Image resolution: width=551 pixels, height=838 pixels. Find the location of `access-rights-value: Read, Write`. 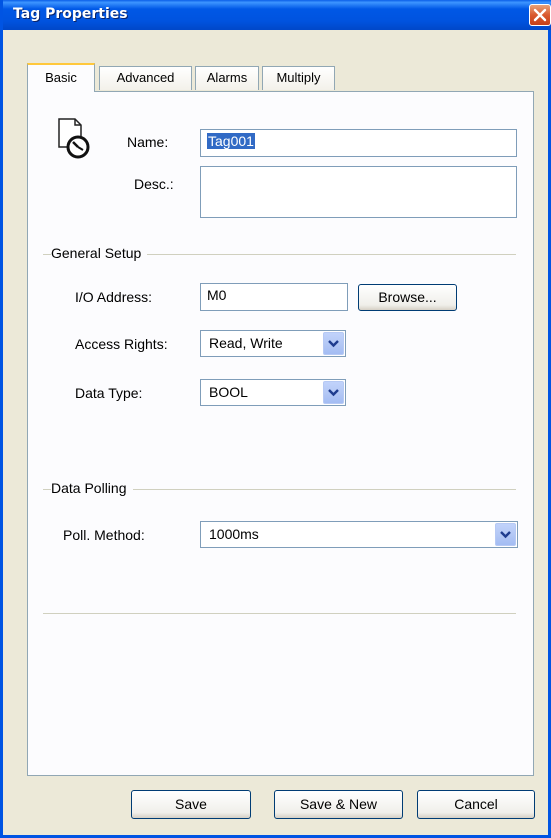

access-rights-value: Read, Write is located at coordinates (246, 343).